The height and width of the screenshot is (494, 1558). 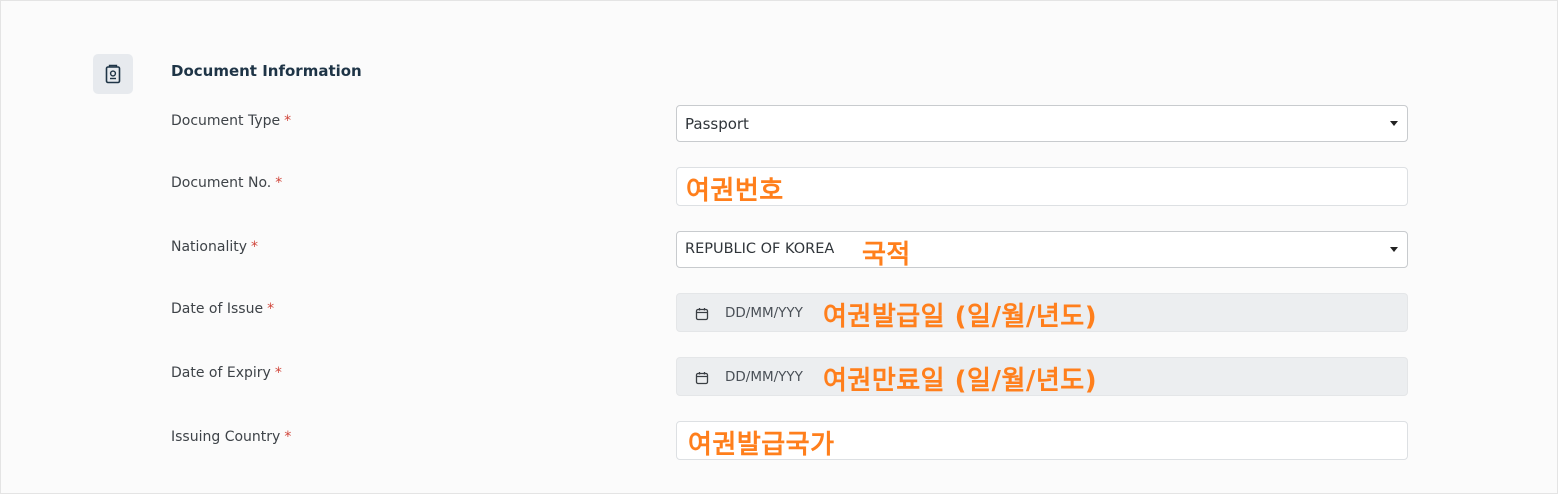 I want to click on document-type-label: Document Type *, so click(x=231, y=121).